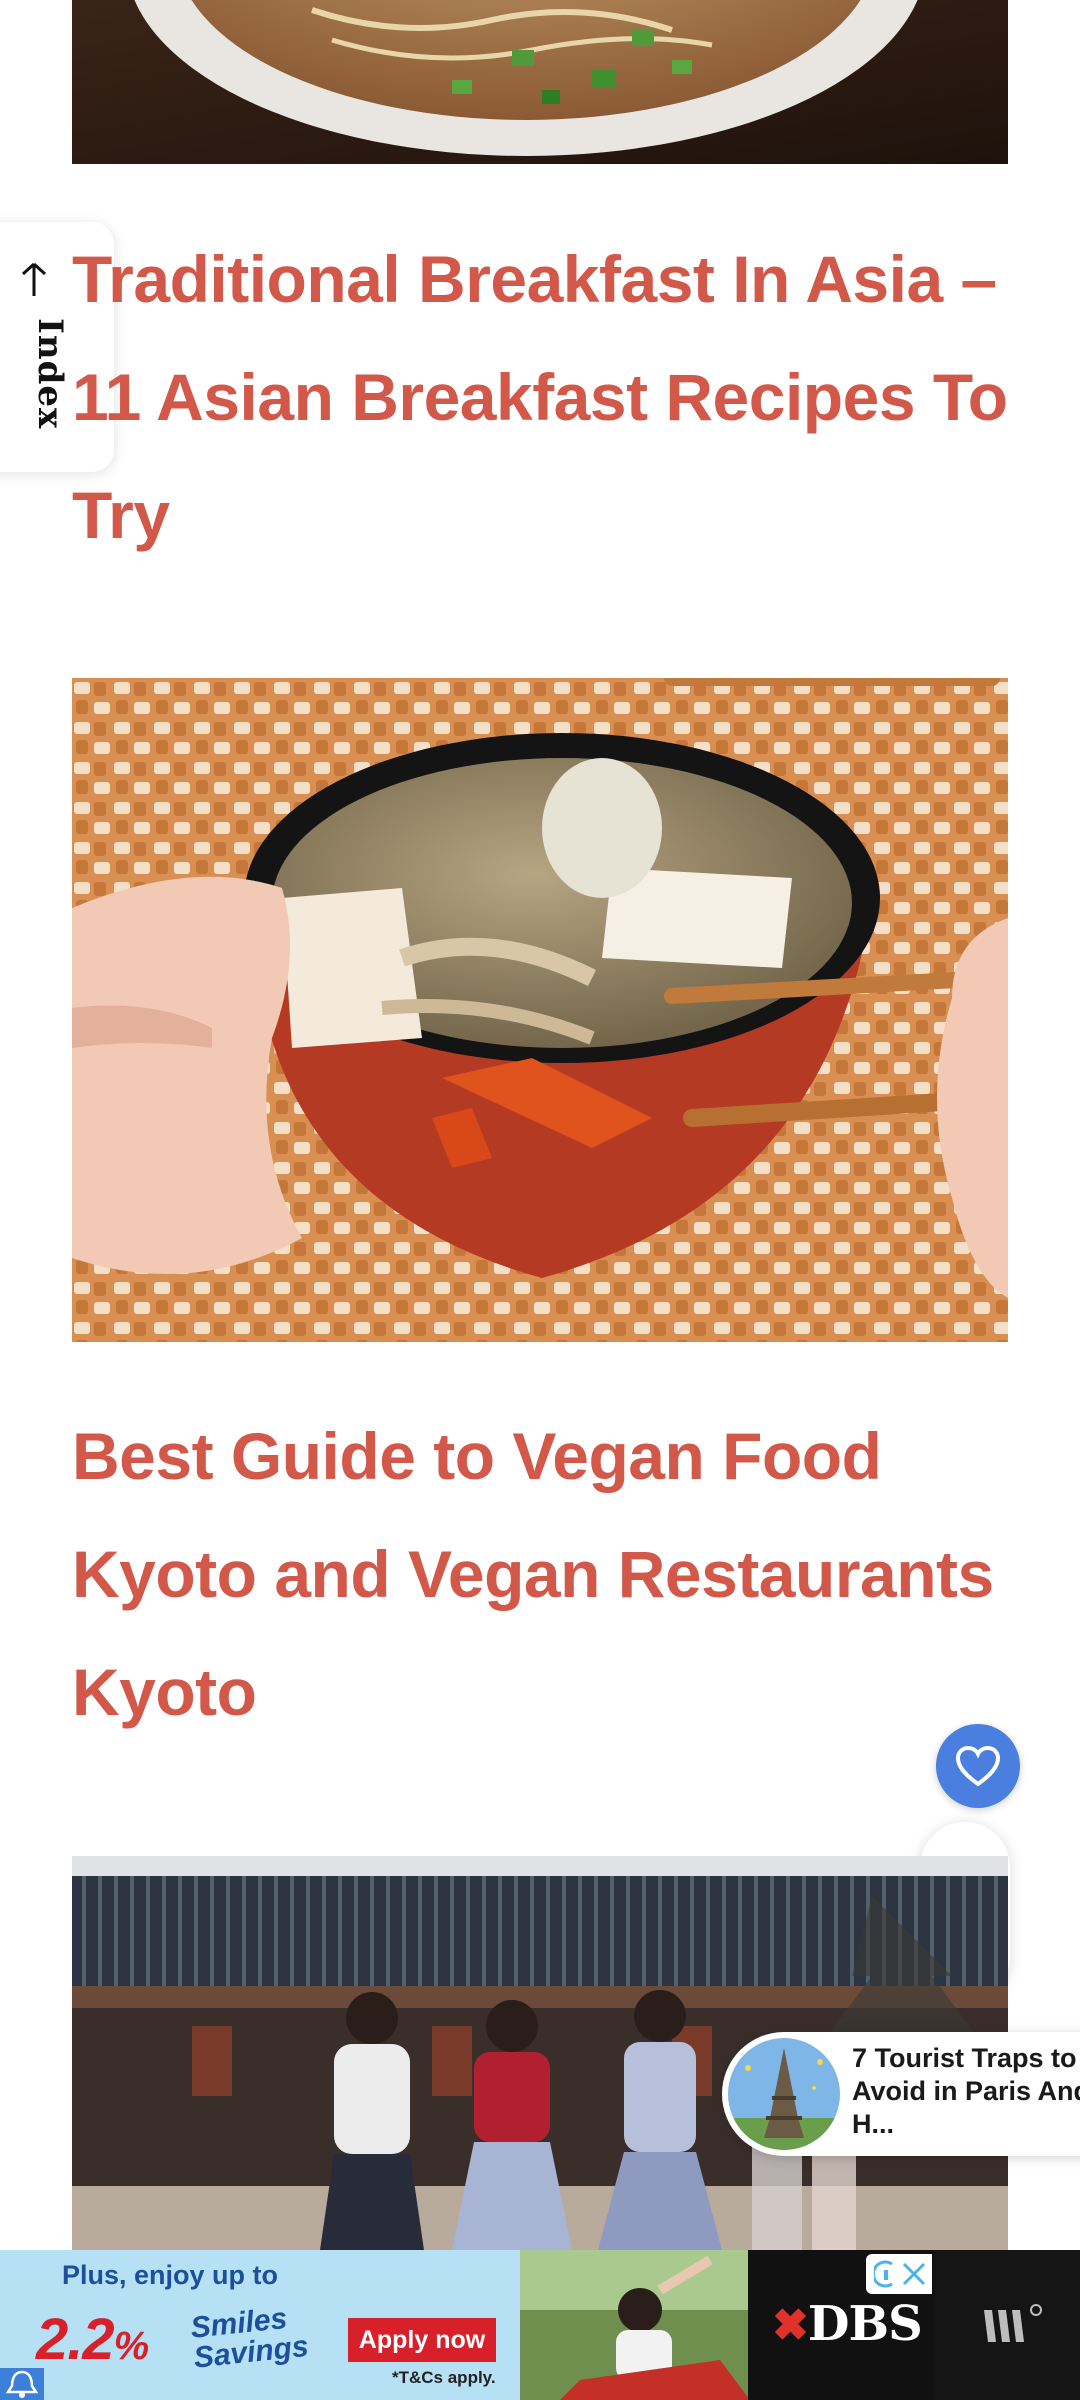 This screenshot has width=1080, height=2400. What do you see at coordinates (847, 2324) in the screenshot?
I see `ad-brand-logo: ✖DBS` at bounding box center [847, 2324].